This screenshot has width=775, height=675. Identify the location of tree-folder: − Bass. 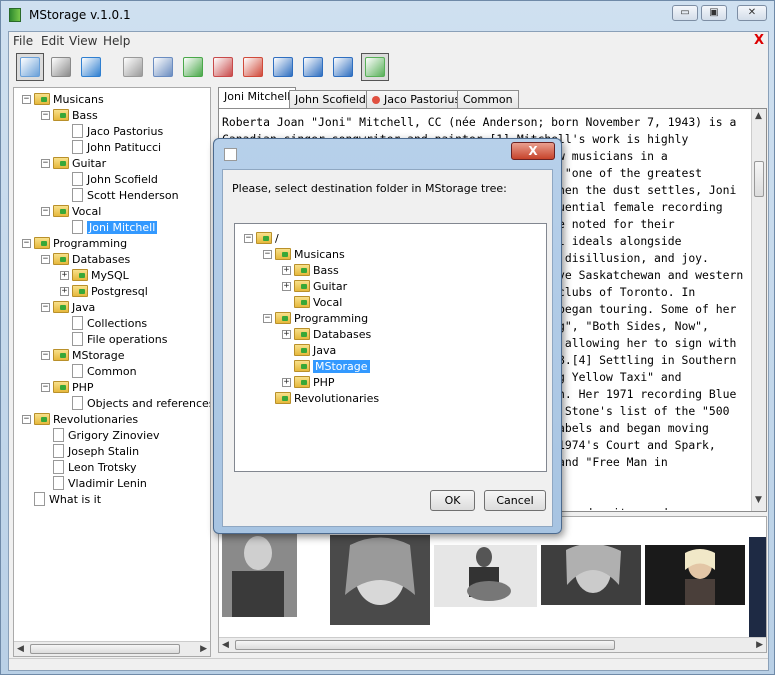
(69, 115).